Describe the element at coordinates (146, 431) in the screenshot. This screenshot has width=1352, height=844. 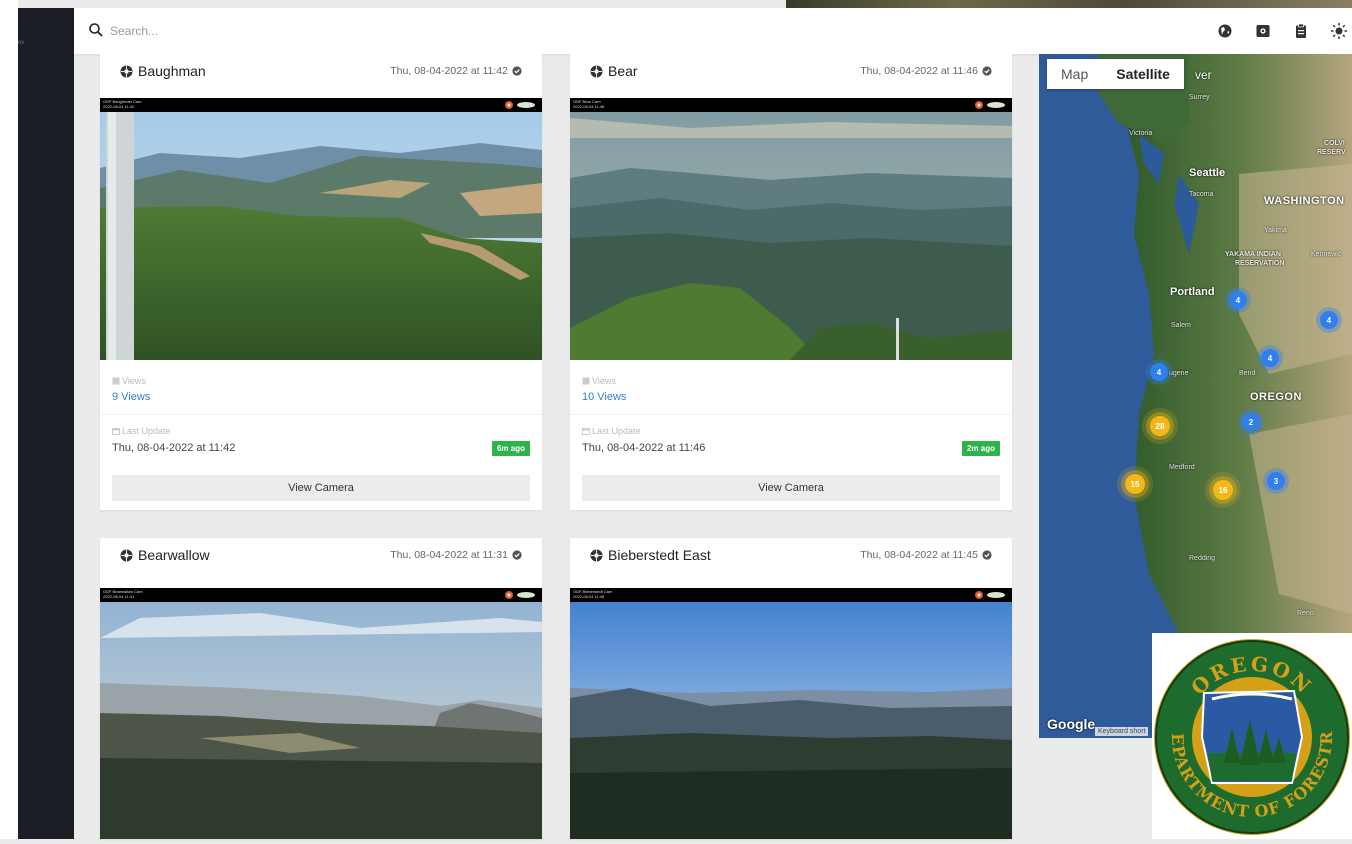
I see `last-update-label-text: Last Update` at that location.